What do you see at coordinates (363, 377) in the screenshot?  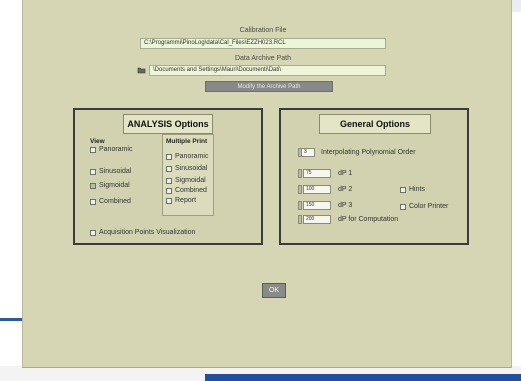 I see `background-taskbar` at bounding box center [363, 377].